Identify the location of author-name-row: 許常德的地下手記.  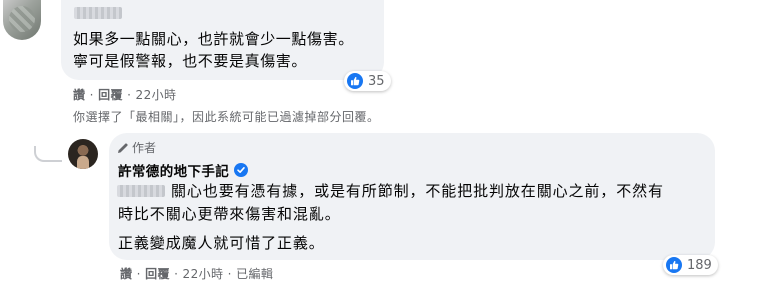
(183, 170).